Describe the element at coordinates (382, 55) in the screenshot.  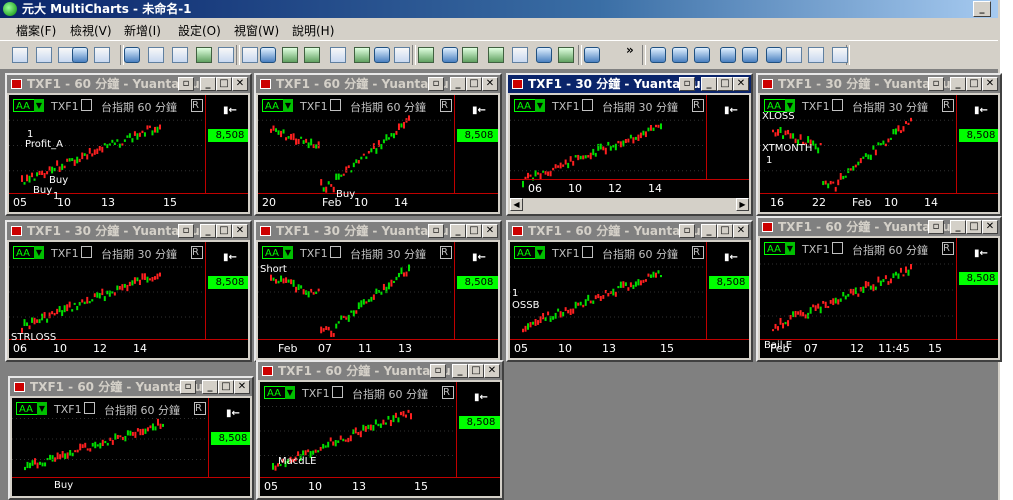
I see `window-icon` at that location.